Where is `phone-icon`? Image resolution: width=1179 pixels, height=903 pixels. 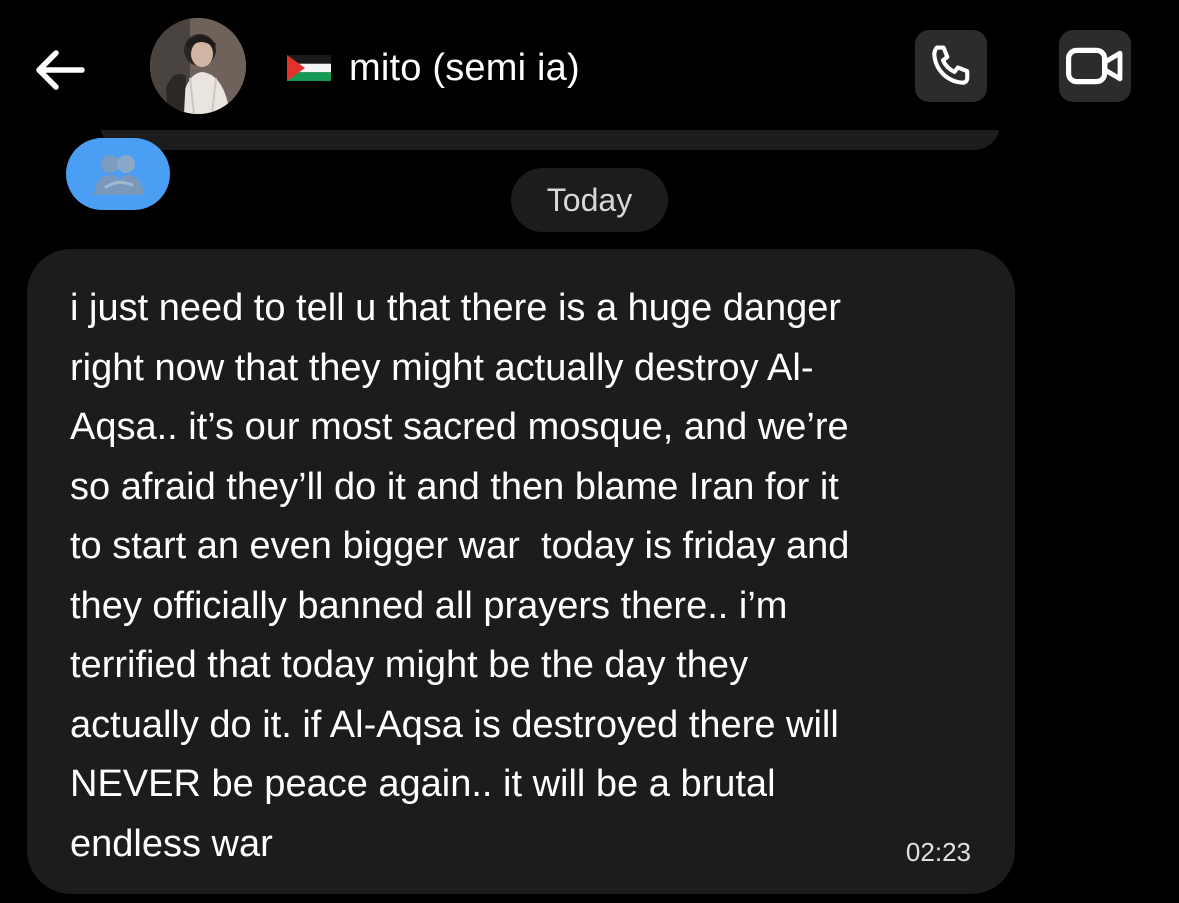
phone-icon is located at coordinates (951, 65).